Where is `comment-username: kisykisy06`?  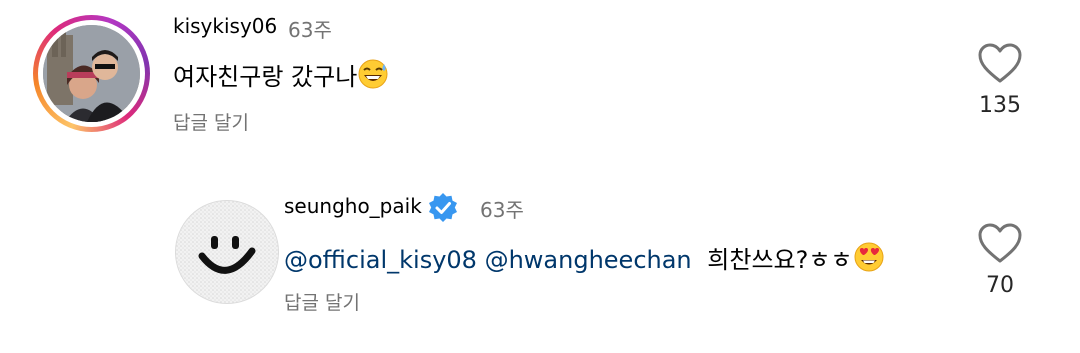
comment-username: kisykisy06 is located at coordinates (225, 26).